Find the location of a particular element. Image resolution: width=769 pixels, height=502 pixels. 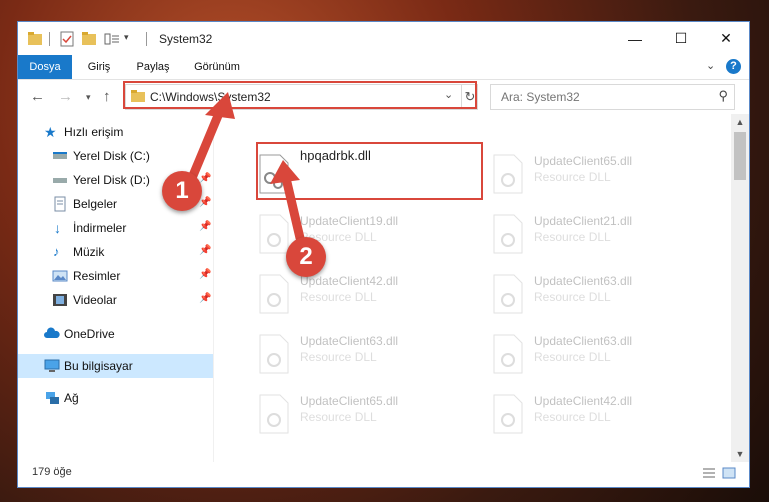

sidebar-item-label: Yerel Disk (D:) is located at coordinates (111, 180).